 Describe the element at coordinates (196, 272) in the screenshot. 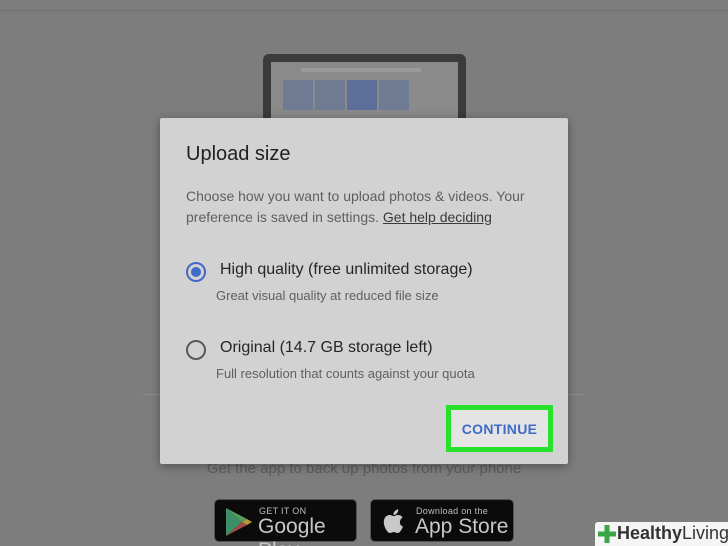

I see `radio-selected` at that location.